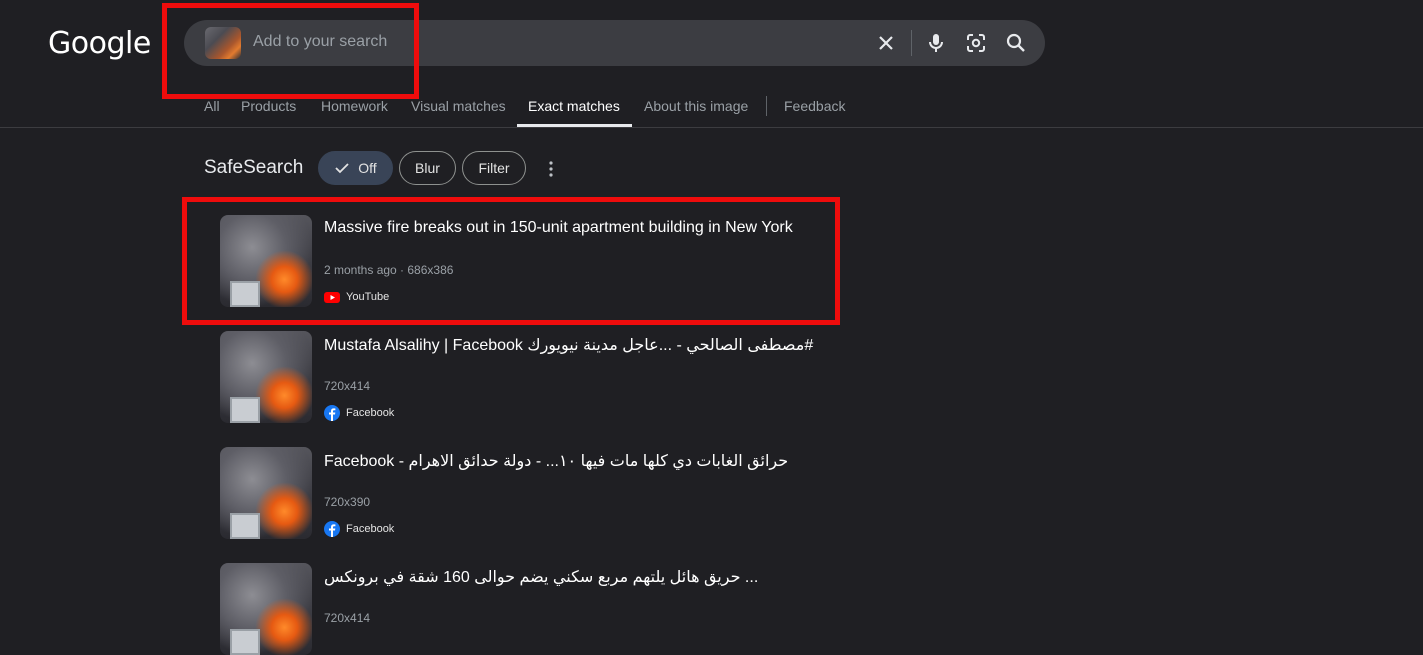  I want to click on safesearch-blur-chip: Blur, so click(427, 168).